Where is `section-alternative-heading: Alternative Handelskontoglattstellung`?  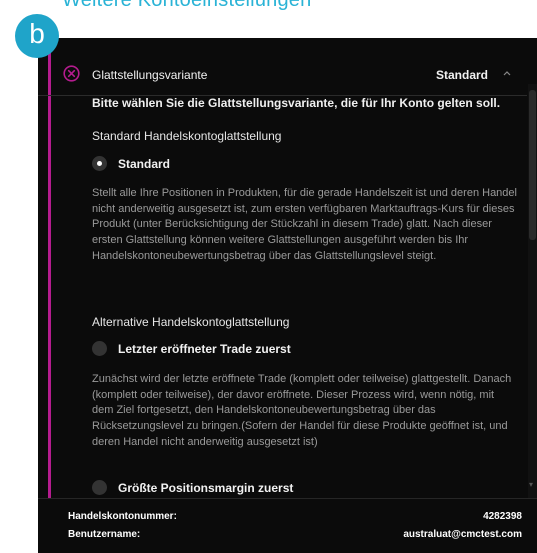 section-alternative-heading: Alternative Handelskontoglattstellung is located at coordinates (191, 322).